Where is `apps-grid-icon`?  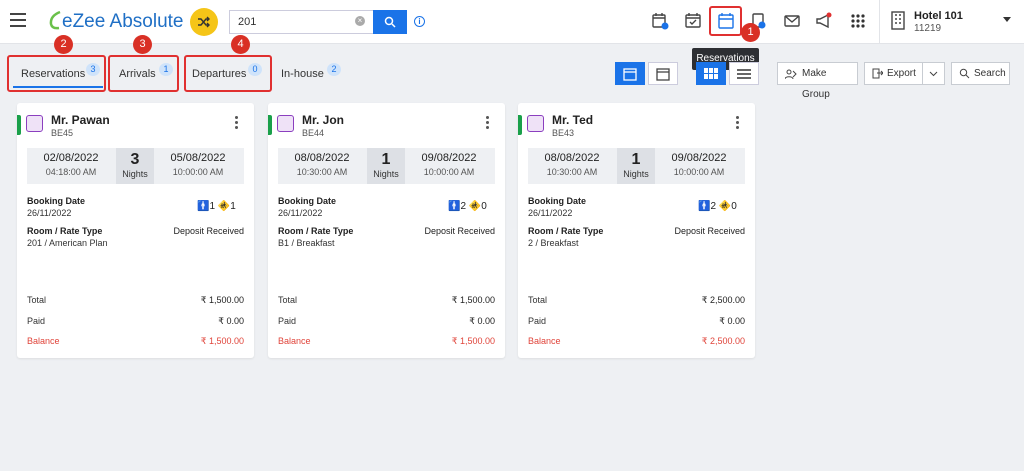
apps-grid-icon is located at coordinates (858, 21).